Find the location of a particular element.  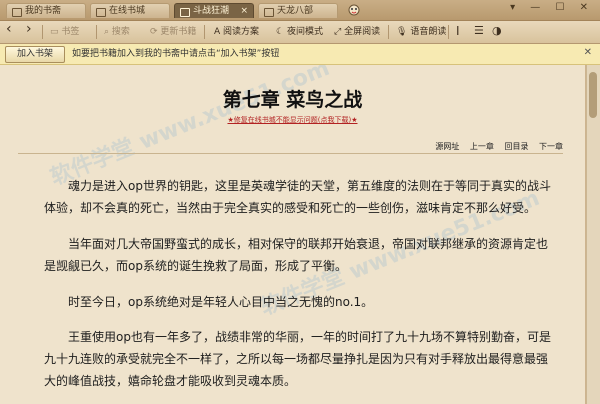

fullscreen-button: ⤢ 全屏阅读 is located at coordinates (357, 32).